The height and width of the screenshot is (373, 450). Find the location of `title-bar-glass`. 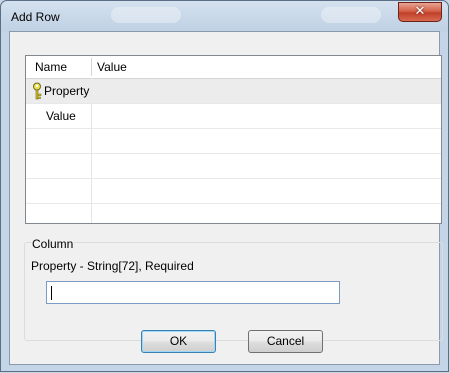

title-bar-glass is located at coordinates (146, 15).